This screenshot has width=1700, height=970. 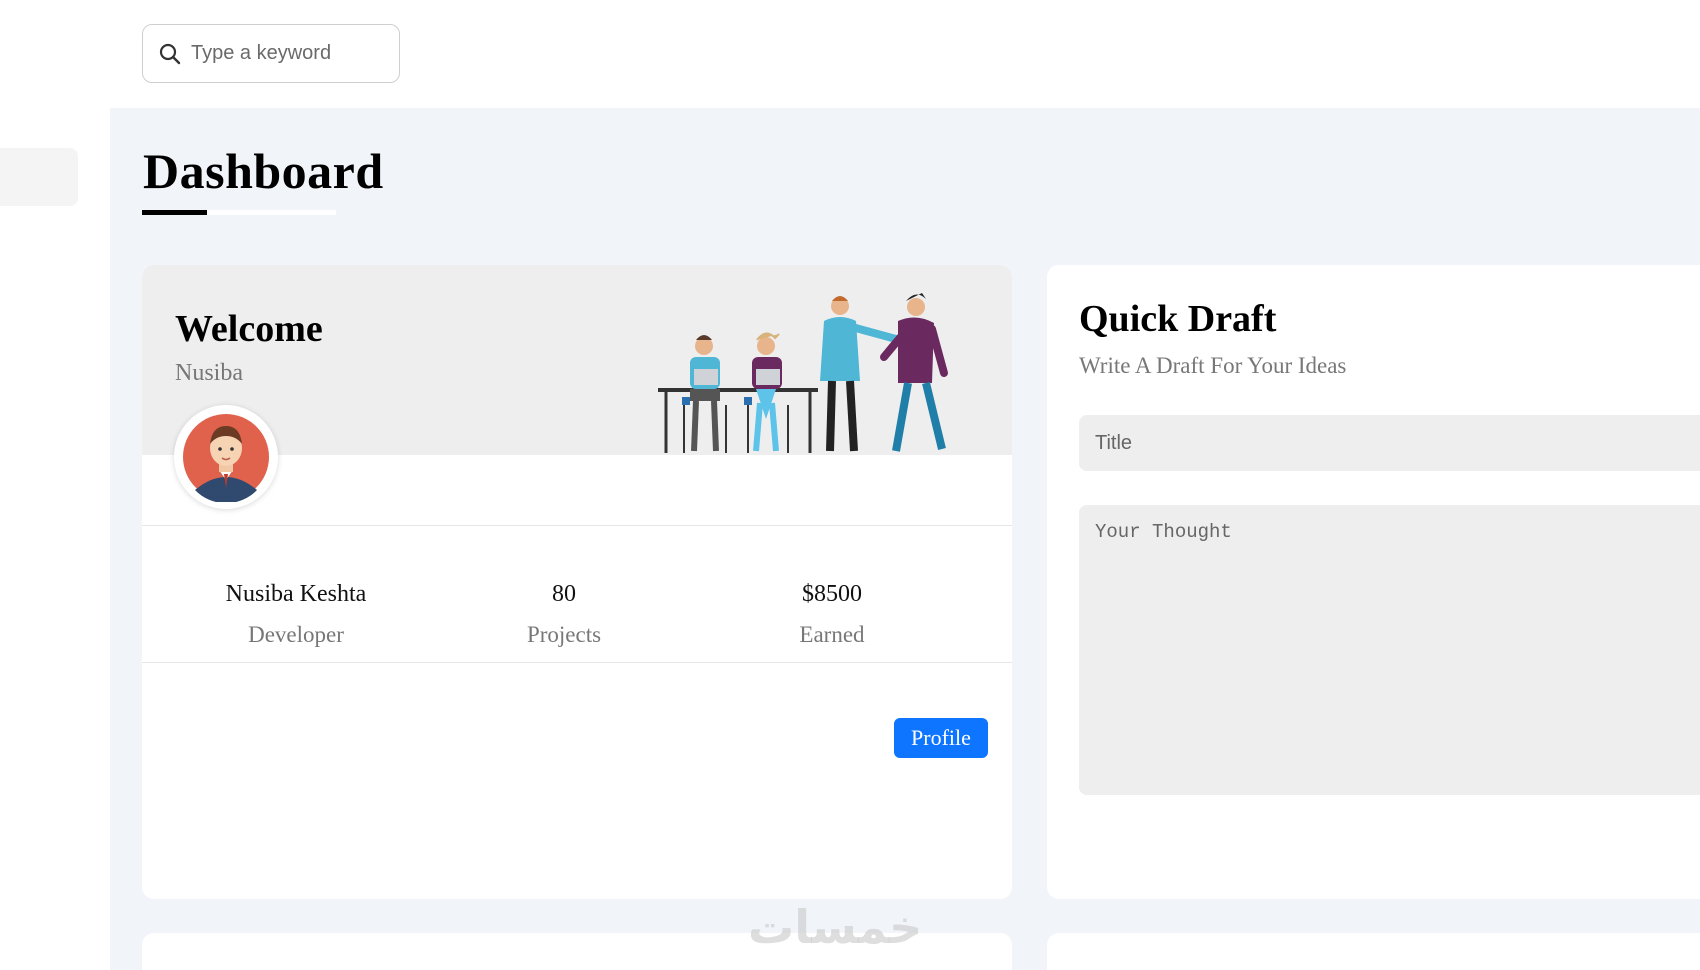 What do you see at coordinates (1213, 365) in the screenshot?
I see `quick-draft-subtitle: Write A Draft For Your Ideas` at bounding box center [1213, 365].